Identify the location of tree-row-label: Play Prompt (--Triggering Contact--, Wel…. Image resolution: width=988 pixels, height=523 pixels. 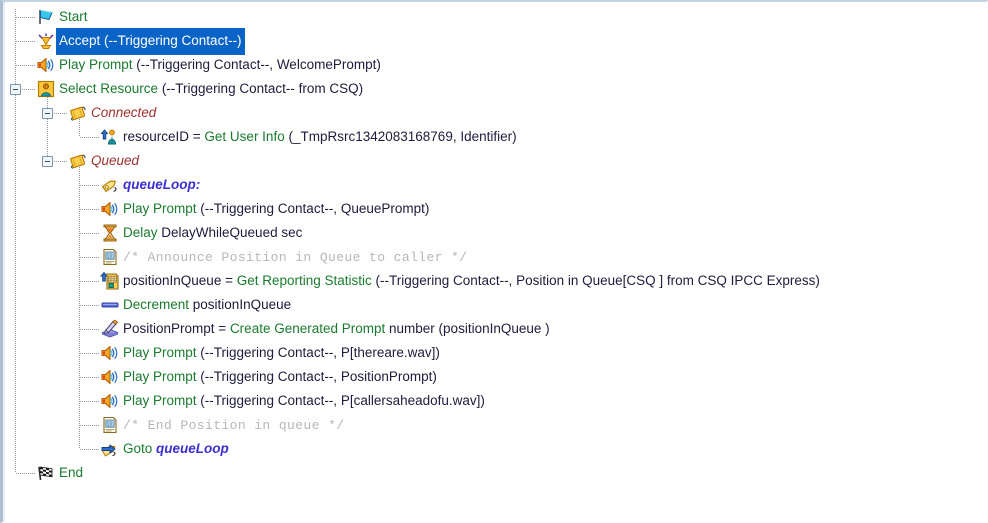
(220, 65).